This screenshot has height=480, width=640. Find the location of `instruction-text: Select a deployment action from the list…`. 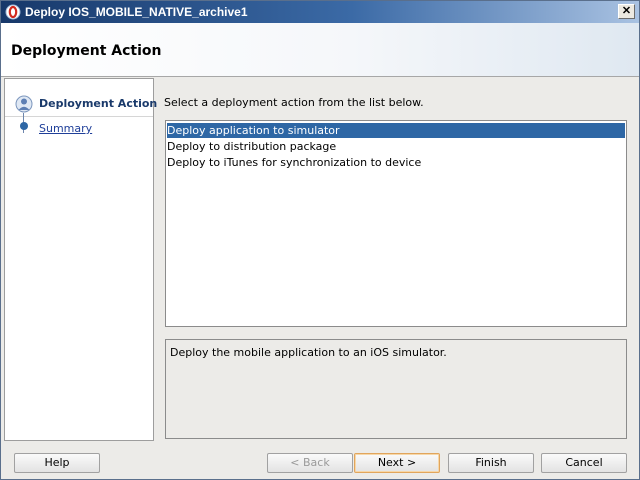

instruction-text: Select a deployment action from the list… is located at coordinates (294, 102).